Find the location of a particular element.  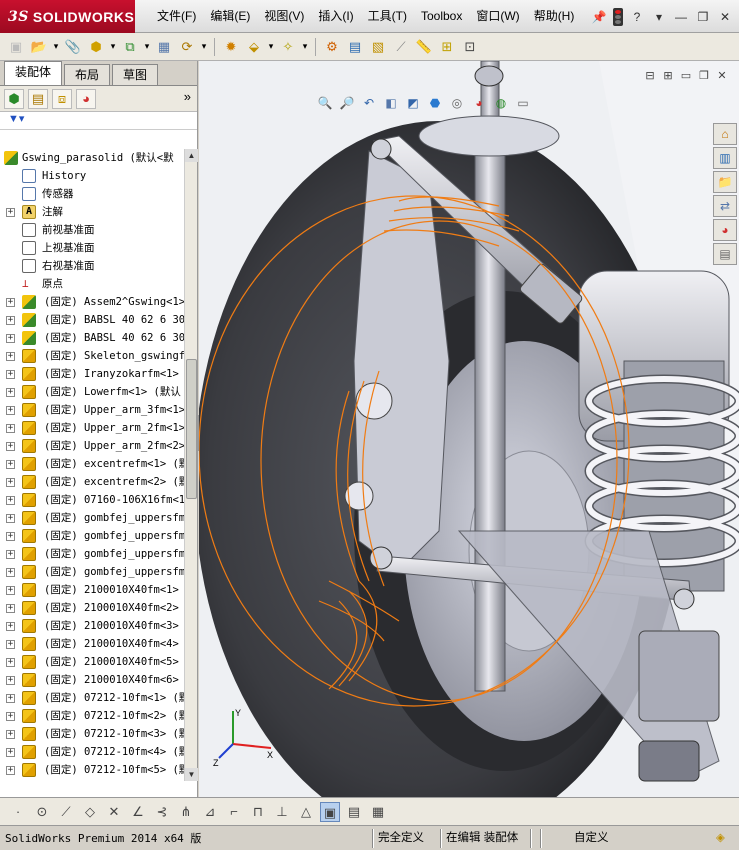

offset-icon: ⊿ is located at coordinates (210, 812).